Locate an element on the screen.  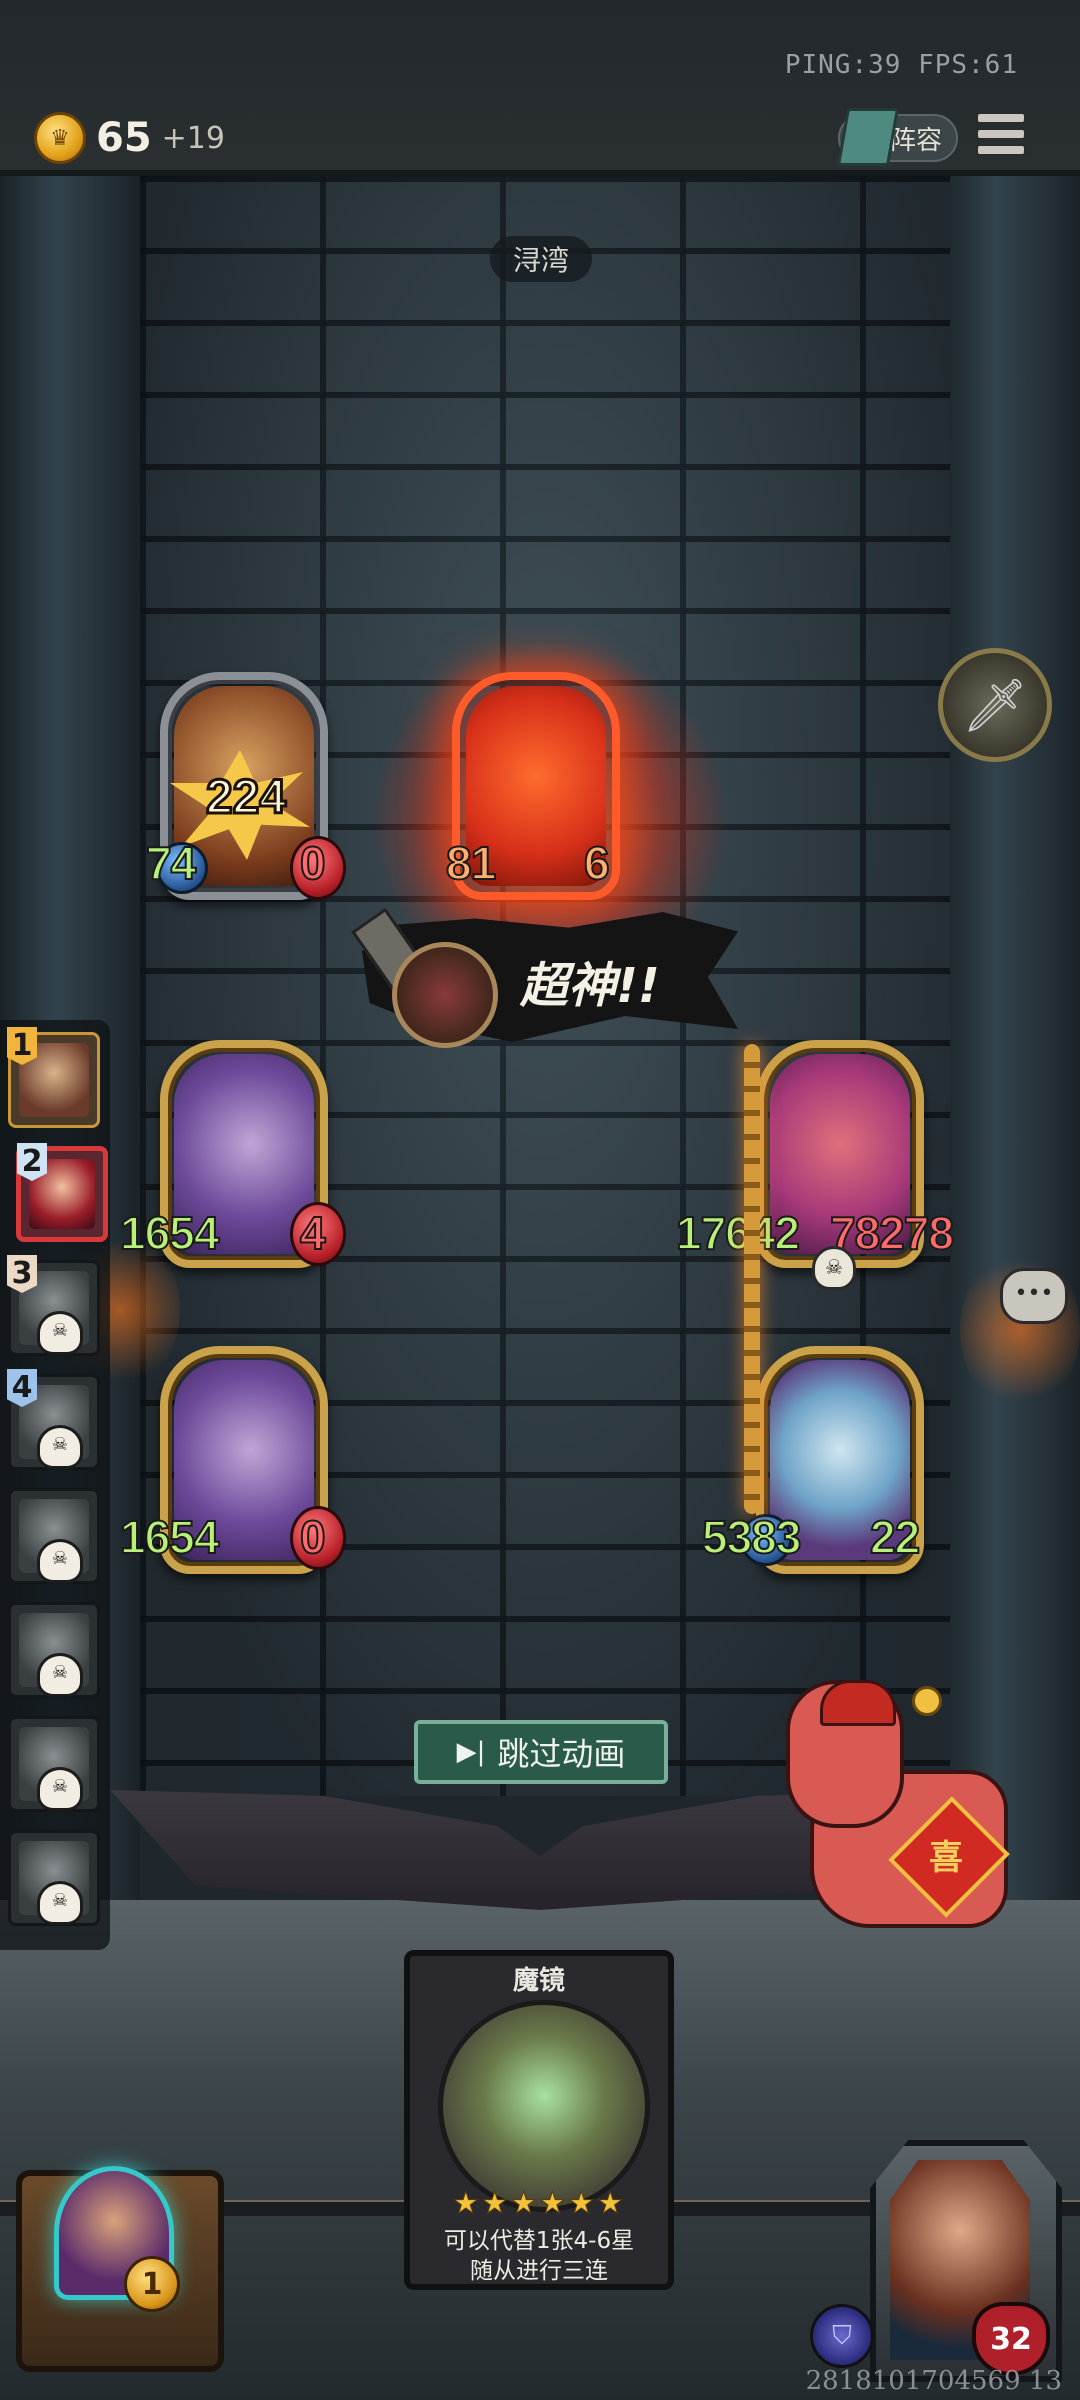
skip-label: 跳过动画 is located at coordinates (561, 1754).